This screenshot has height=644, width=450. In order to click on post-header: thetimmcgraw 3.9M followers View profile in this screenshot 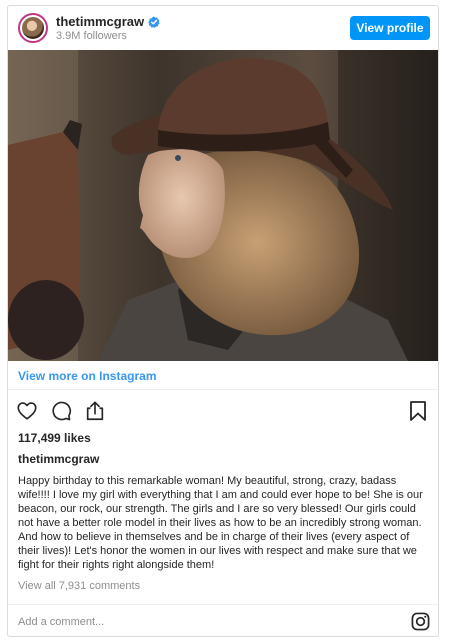, I will do `click(223, 28)`.